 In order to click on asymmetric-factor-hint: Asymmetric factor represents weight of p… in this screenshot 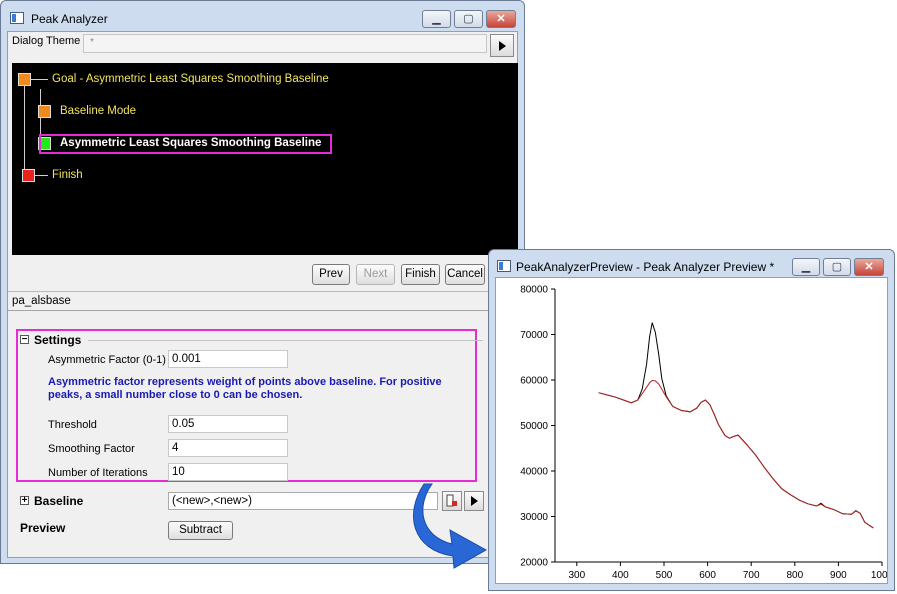, I will do `click(245, 388)`.